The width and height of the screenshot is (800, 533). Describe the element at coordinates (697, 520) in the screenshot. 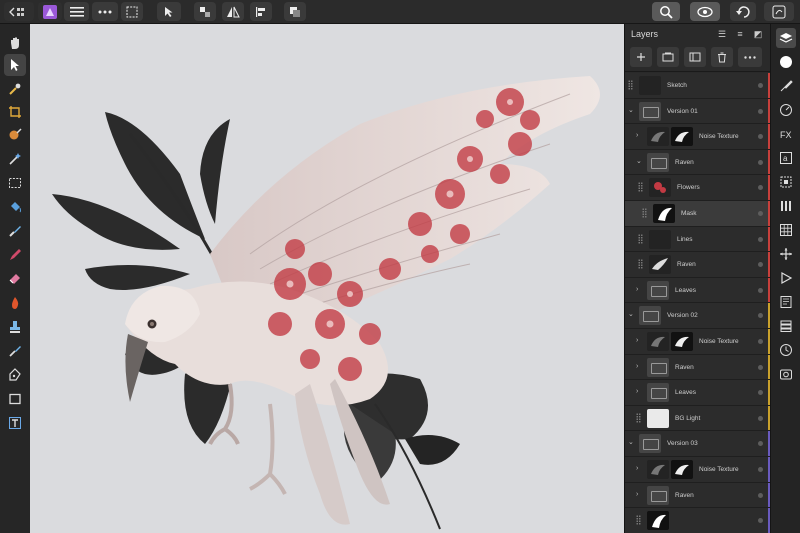

I see `layer-row` at that location.